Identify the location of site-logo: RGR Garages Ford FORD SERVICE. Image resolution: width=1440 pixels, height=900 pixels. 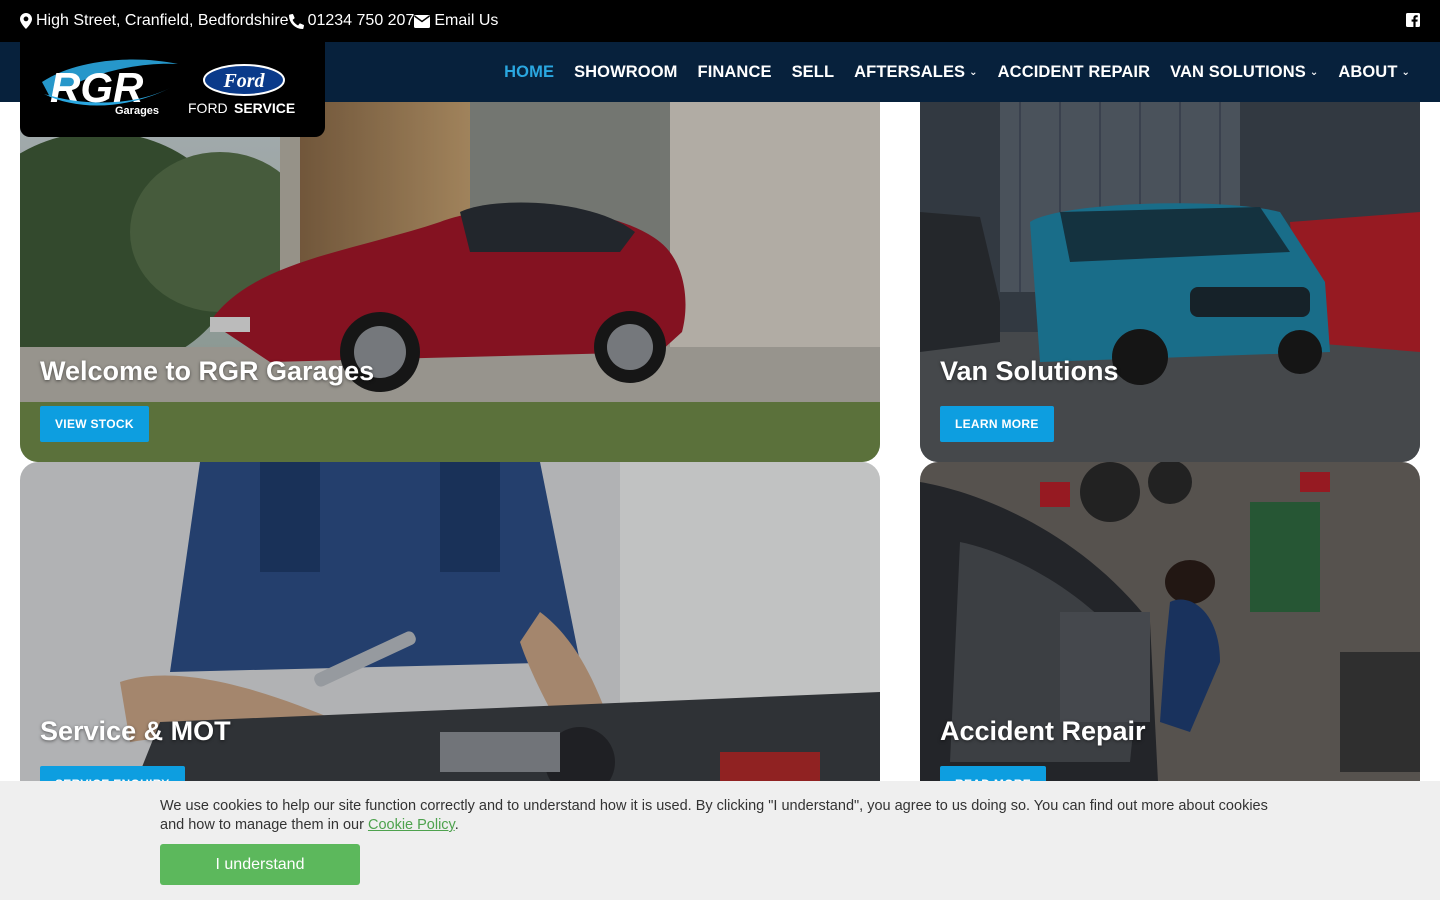
(172, 89).